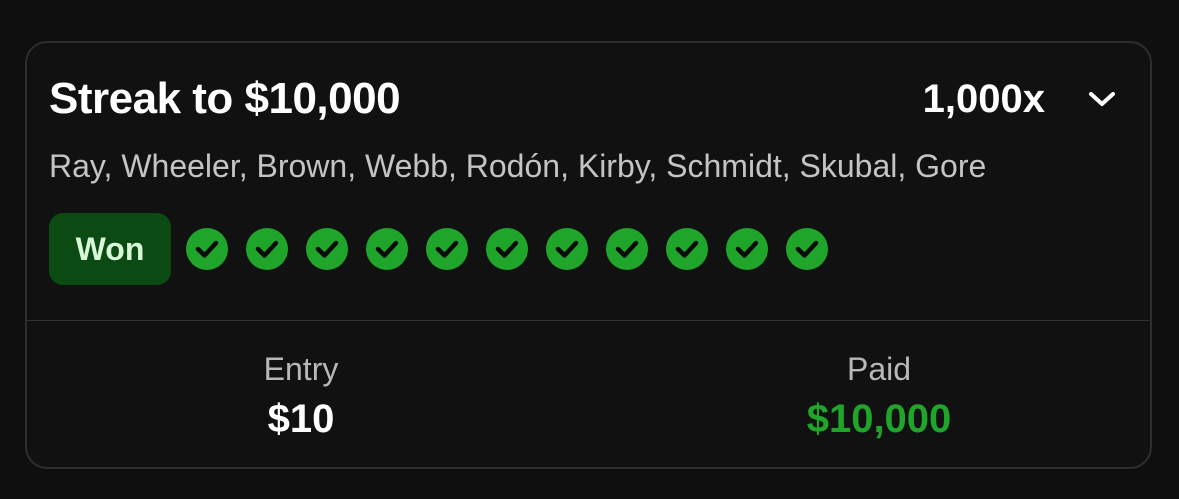 This screenshot has width=1179, height=499. I want to click on multiplier-value: 1,000x, so click(983, 99).